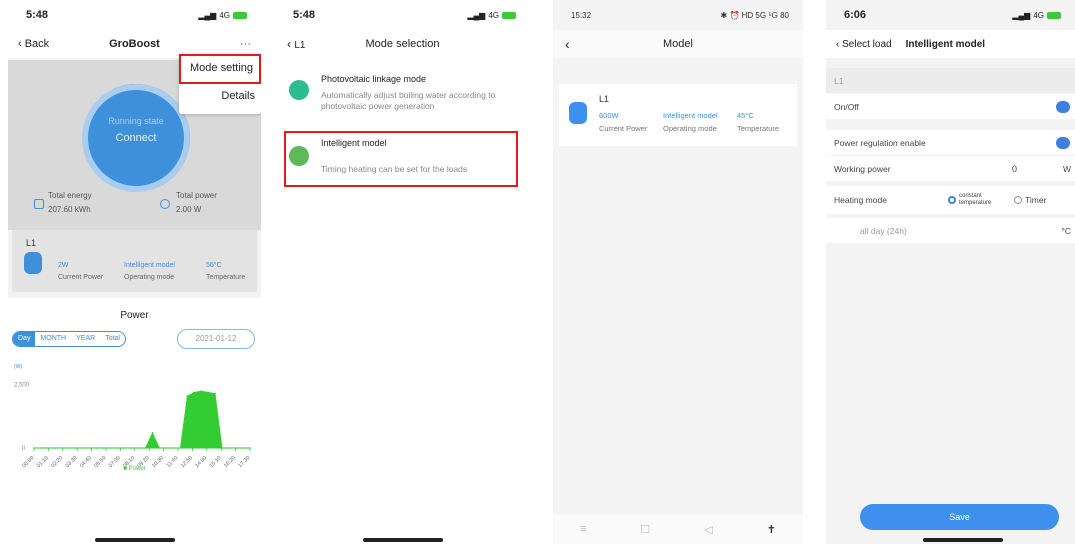 This screenshot has width=1075, height=544. What do you see at coordinates (645, 529) in the screenshot?
I see `home-icon: ☐` at bounding box center [645, 529].